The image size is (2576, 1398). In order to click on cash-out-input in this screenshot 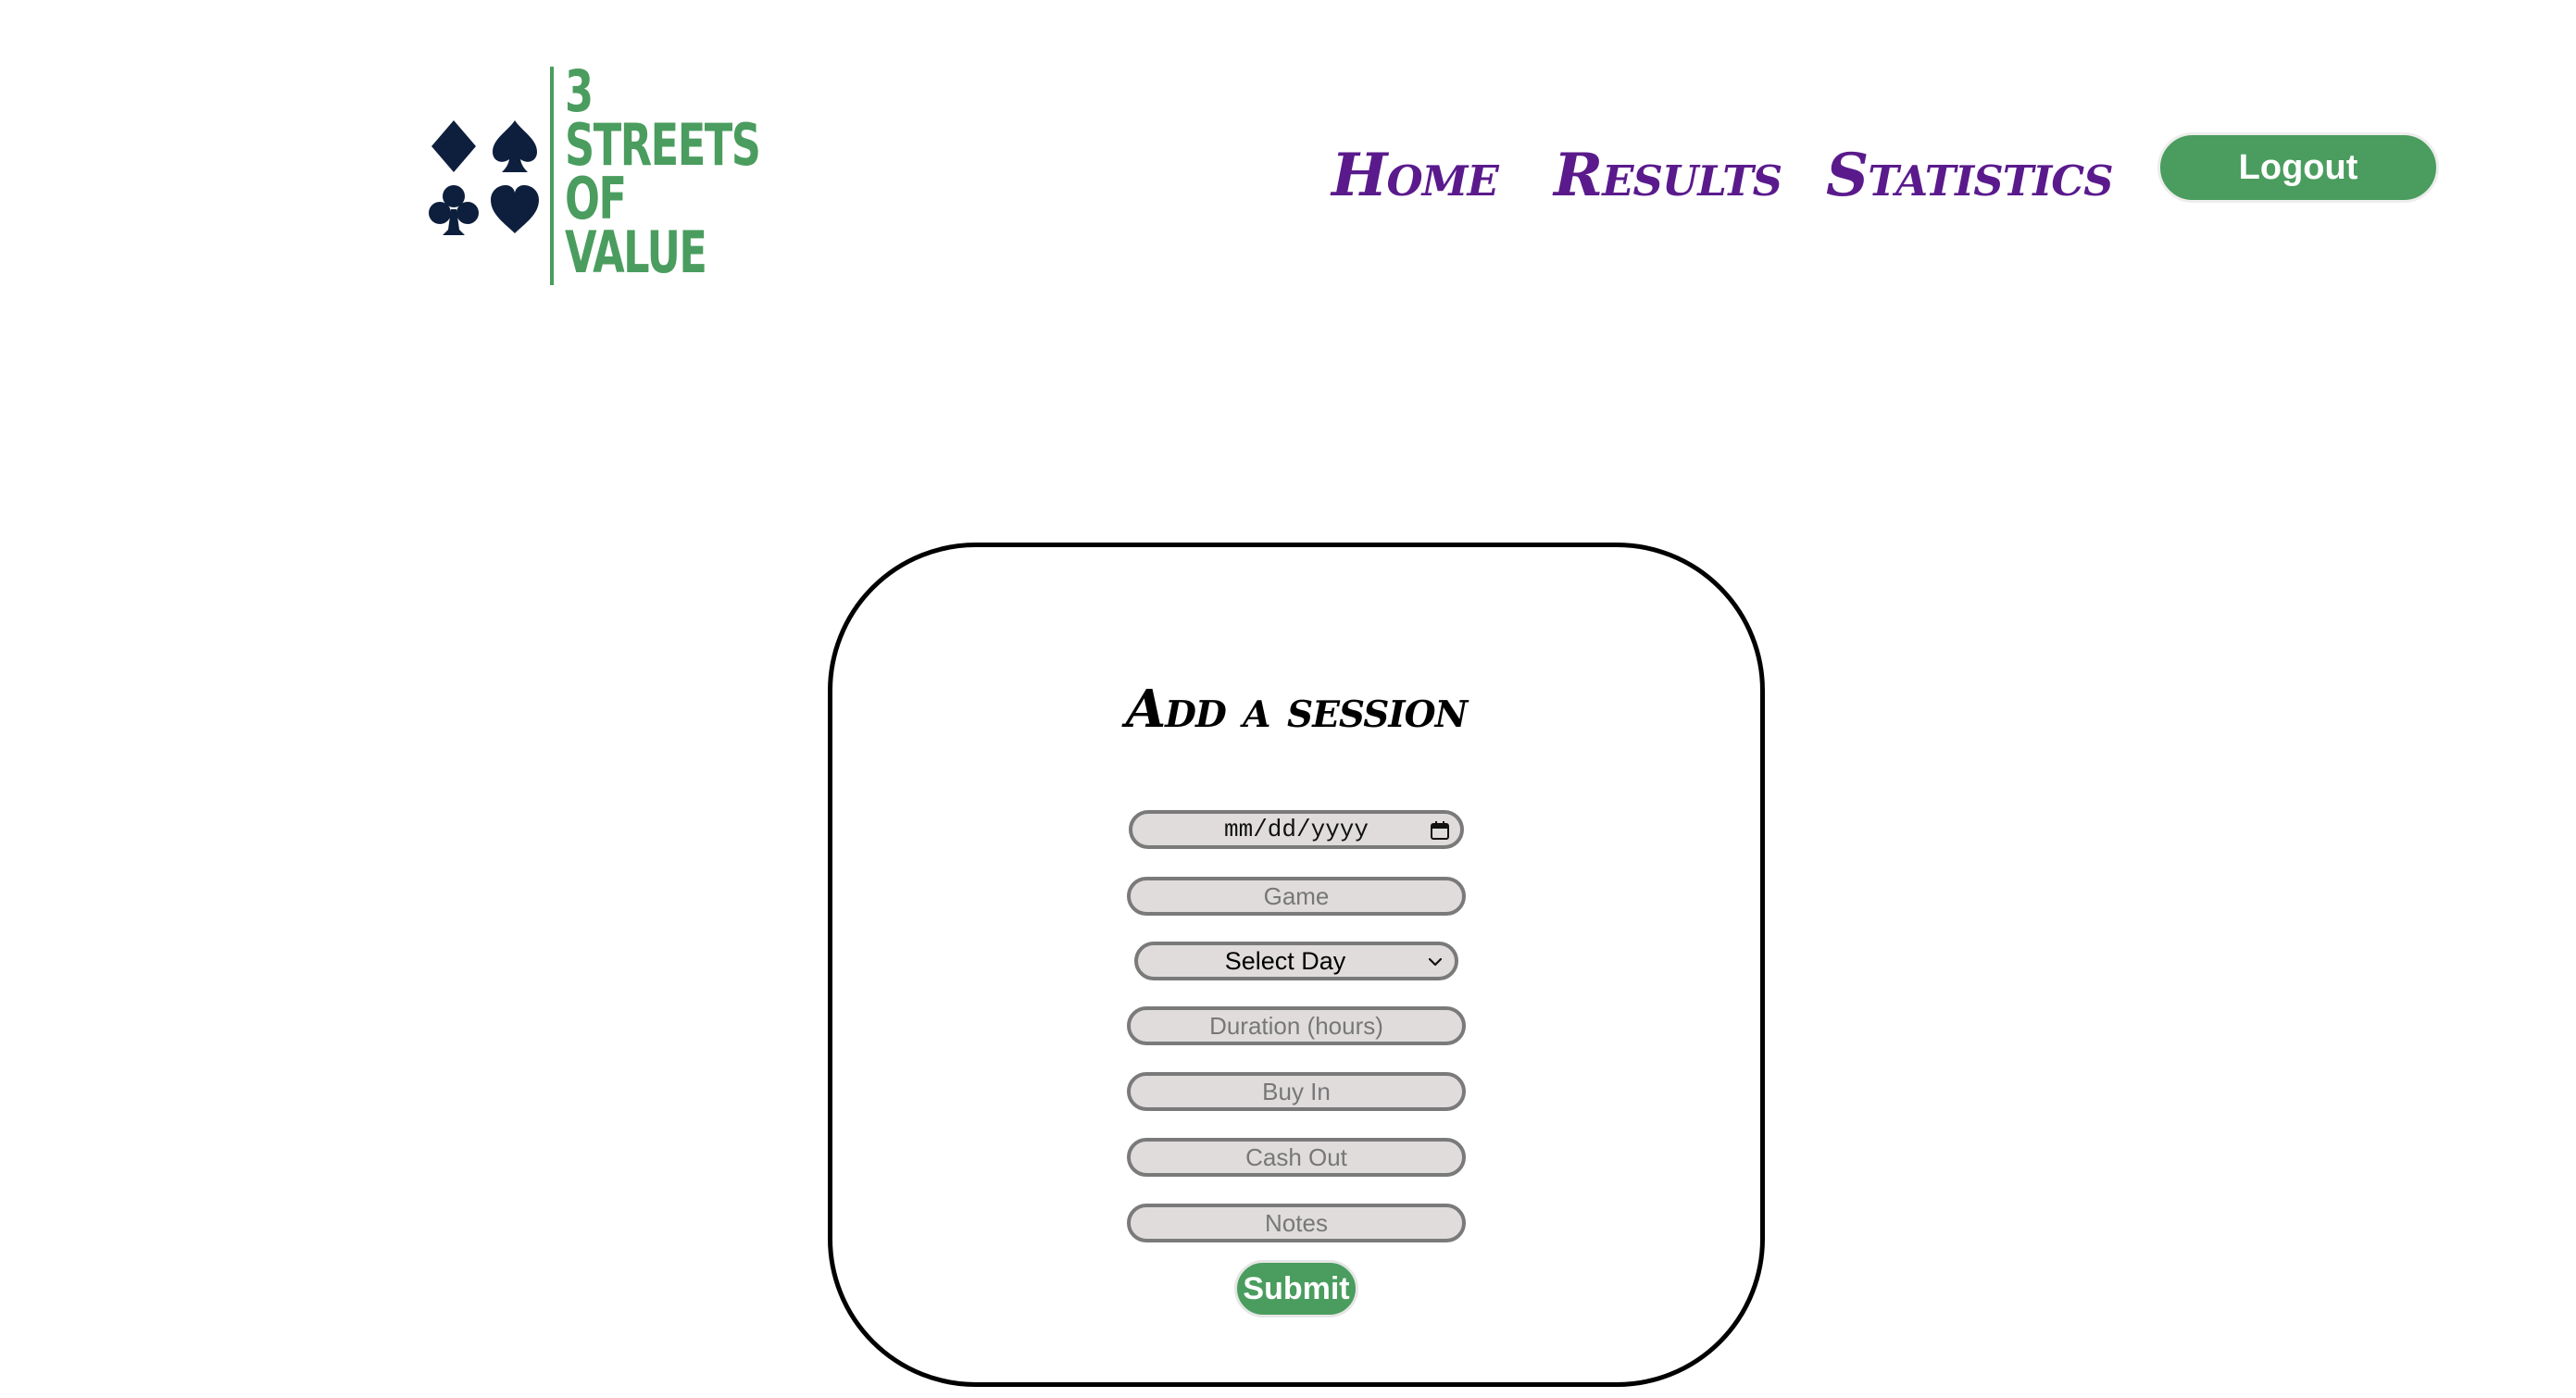, I will do `click(1296, 1157)`.